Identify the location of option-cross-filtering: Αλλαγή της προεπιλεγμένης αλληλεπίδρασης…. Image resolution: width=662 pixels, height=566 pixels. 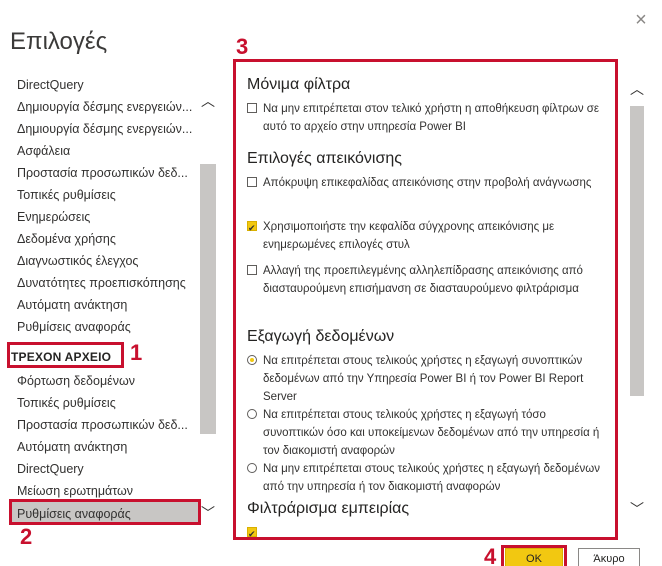
(424, 280).